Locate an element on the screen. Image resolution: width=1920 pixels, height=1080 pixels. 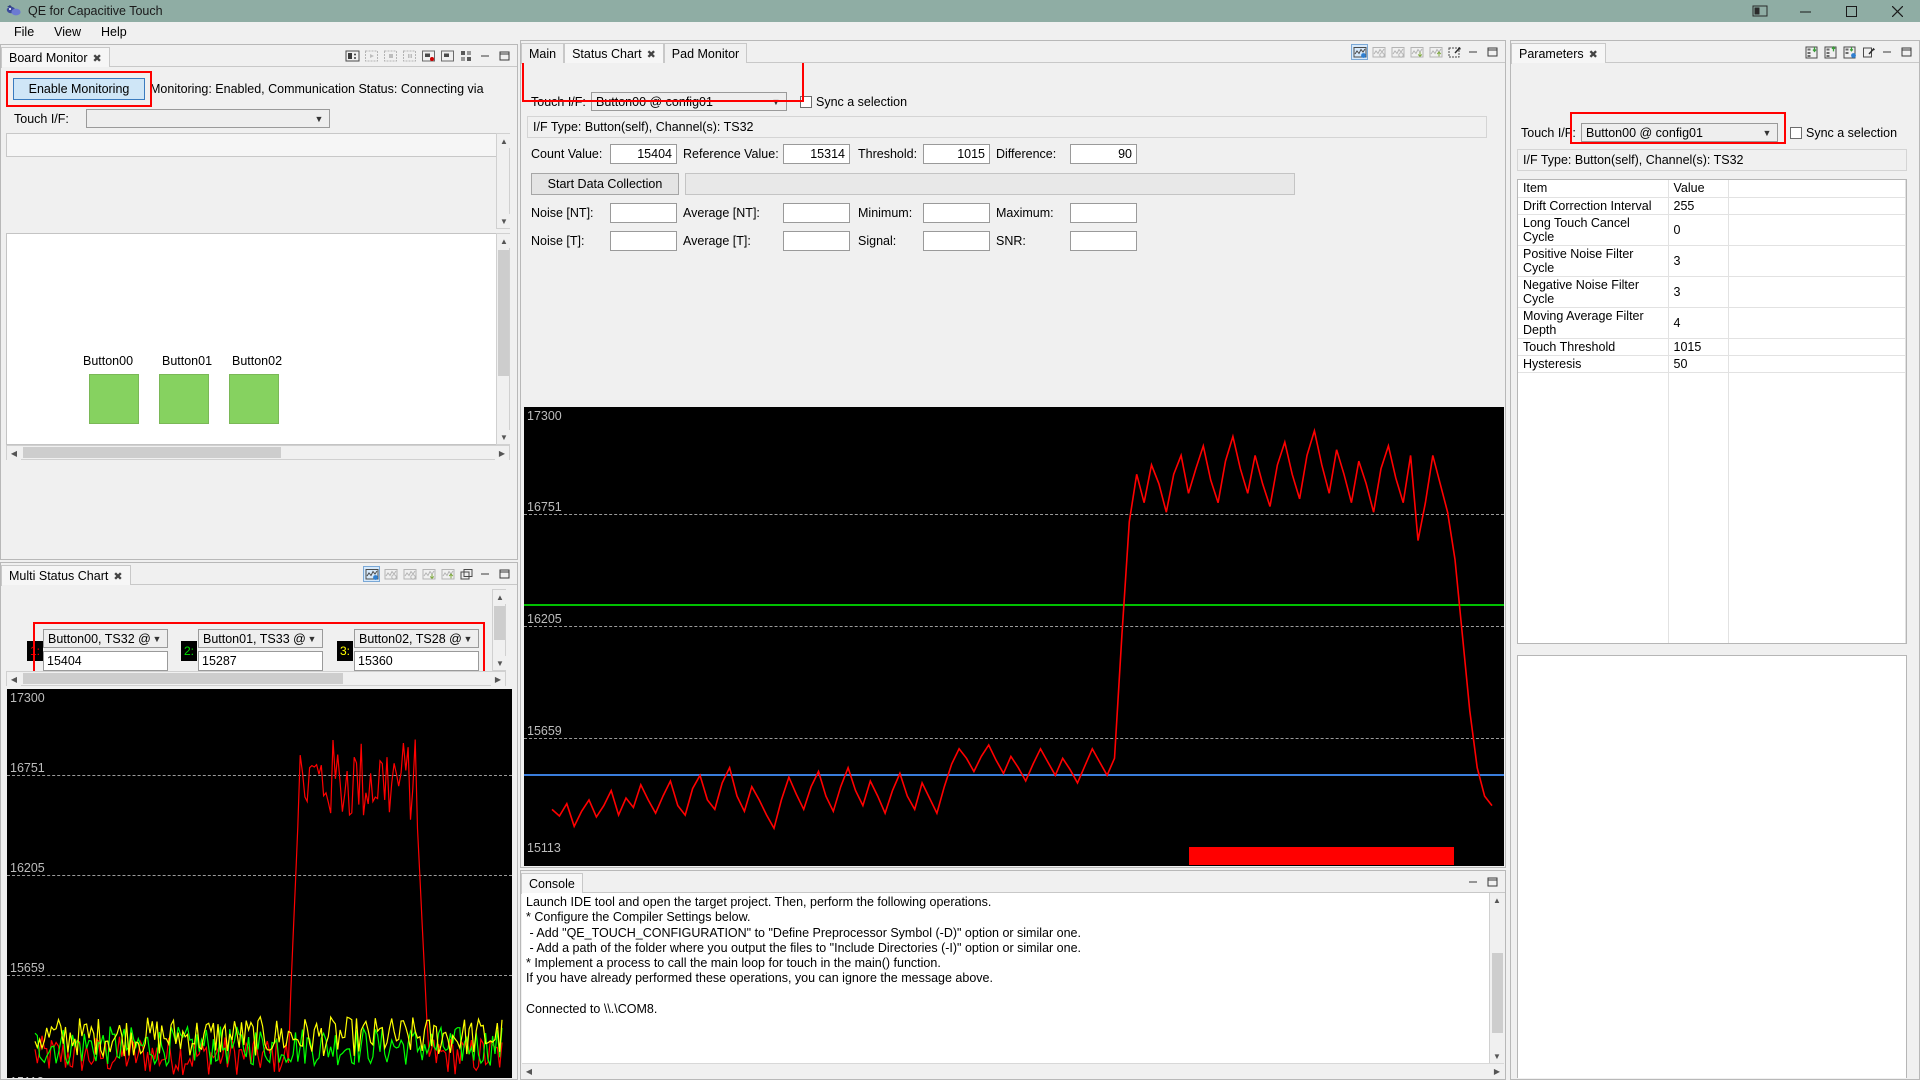
param-import-icon is located at coordinates (1811, 52).